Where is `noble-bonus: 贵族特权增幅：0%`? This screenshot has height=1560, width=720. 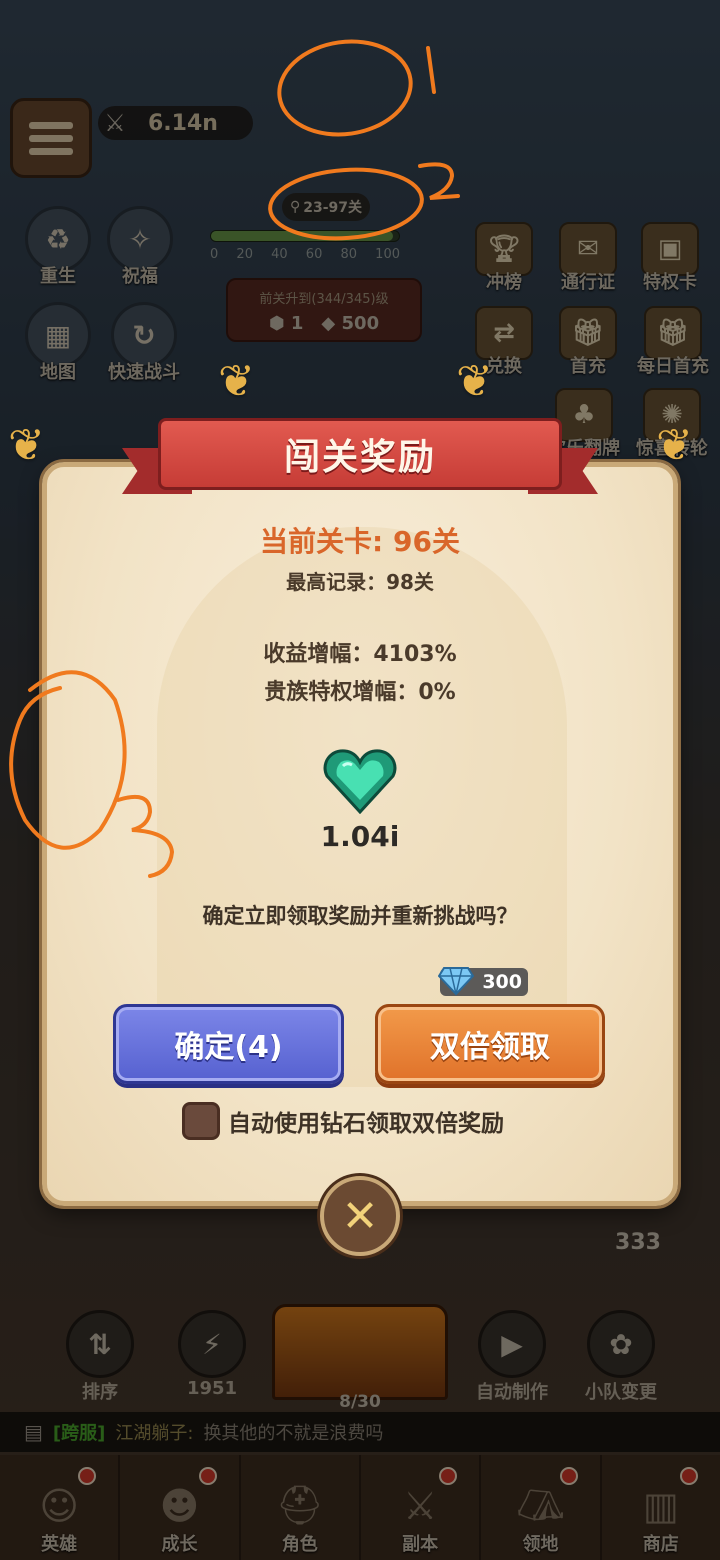
noble-bonus: 贵族特权增幅：0% is located at coordinates (360, 692).